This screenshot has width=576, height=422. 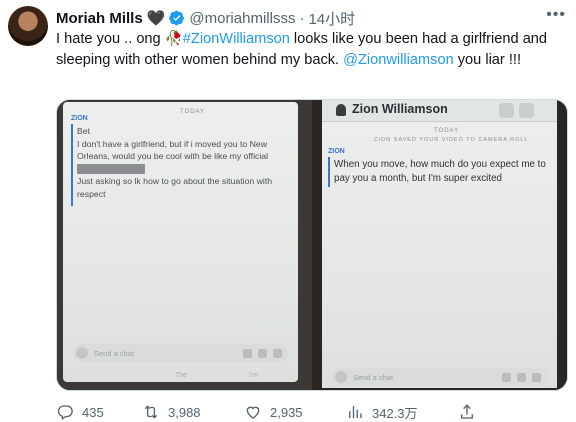 I want to click on heart-icon, so click(x=253, y=412).